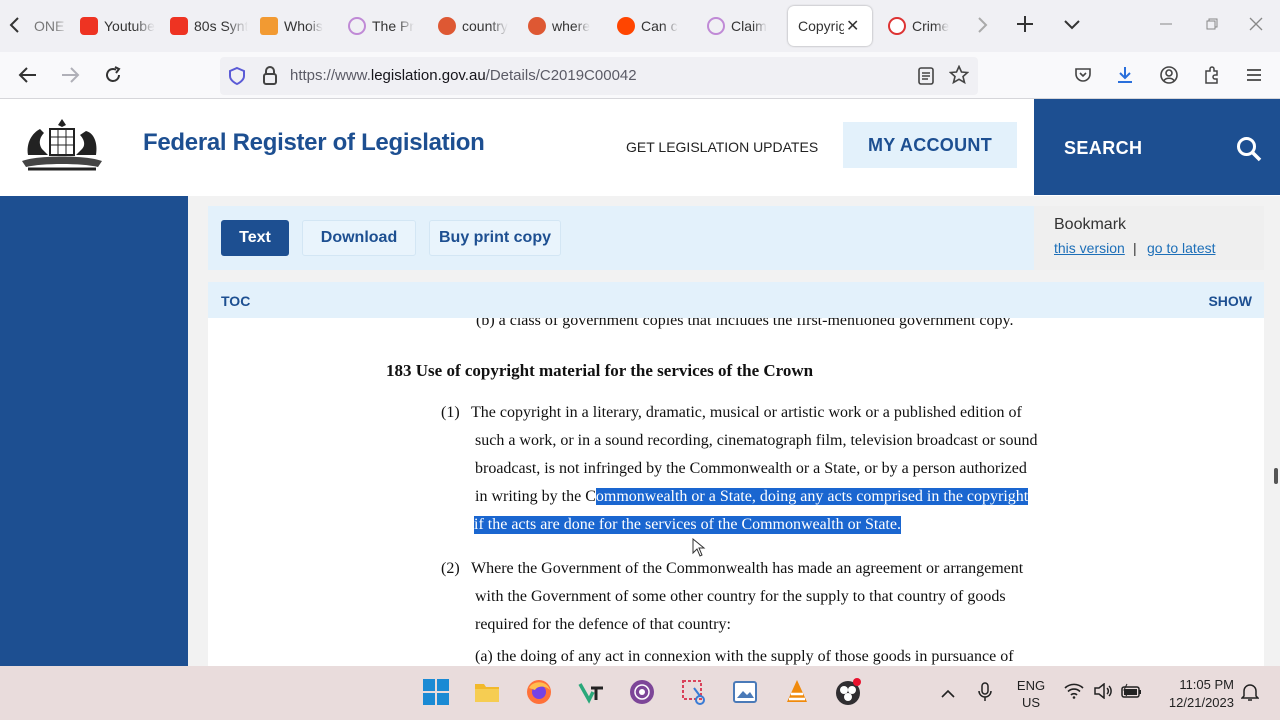 This screenshot has height=720, width=1280. I want to click on youtube-icon, so click(179, 26).